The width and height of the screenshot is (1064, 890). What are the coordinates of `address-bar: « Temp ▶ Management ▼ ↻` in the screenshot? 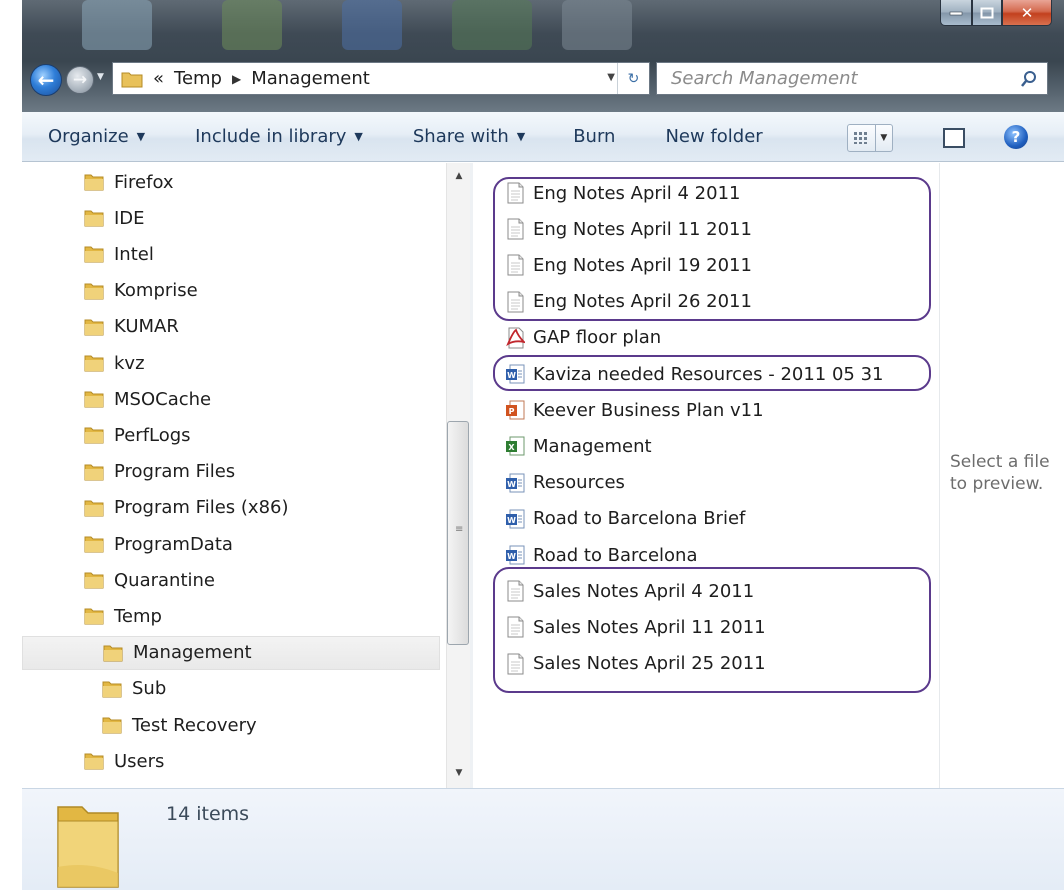 It's located at (381, 78).